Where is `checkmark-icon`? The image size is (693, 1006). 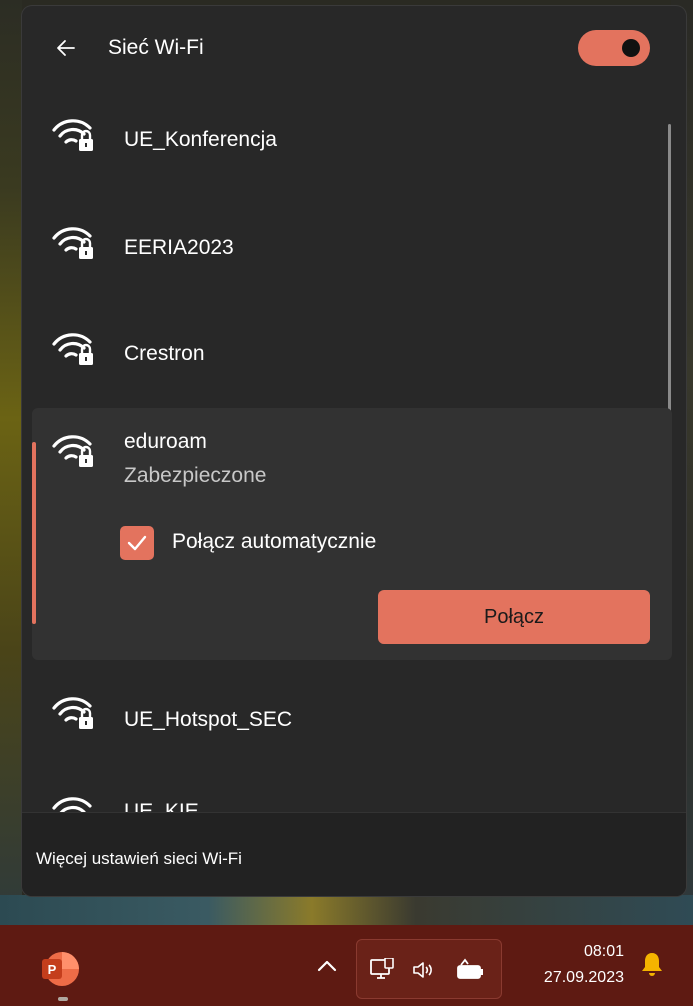 checkmark-icon is located at coordinates (137, 543).